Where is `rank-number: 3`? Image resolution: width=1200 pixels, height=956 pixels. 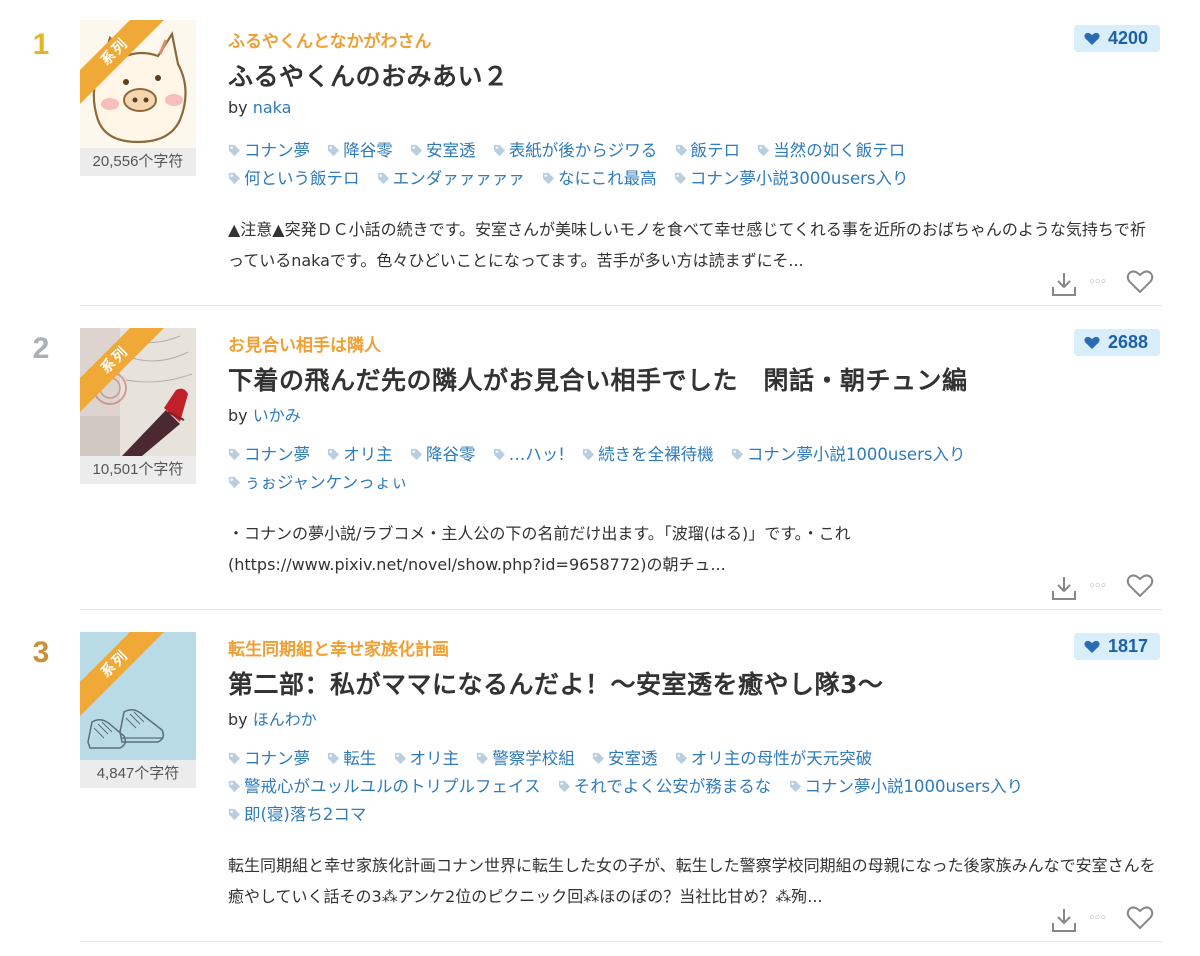
rank-number: 3 is located at coordinates (41, 652).